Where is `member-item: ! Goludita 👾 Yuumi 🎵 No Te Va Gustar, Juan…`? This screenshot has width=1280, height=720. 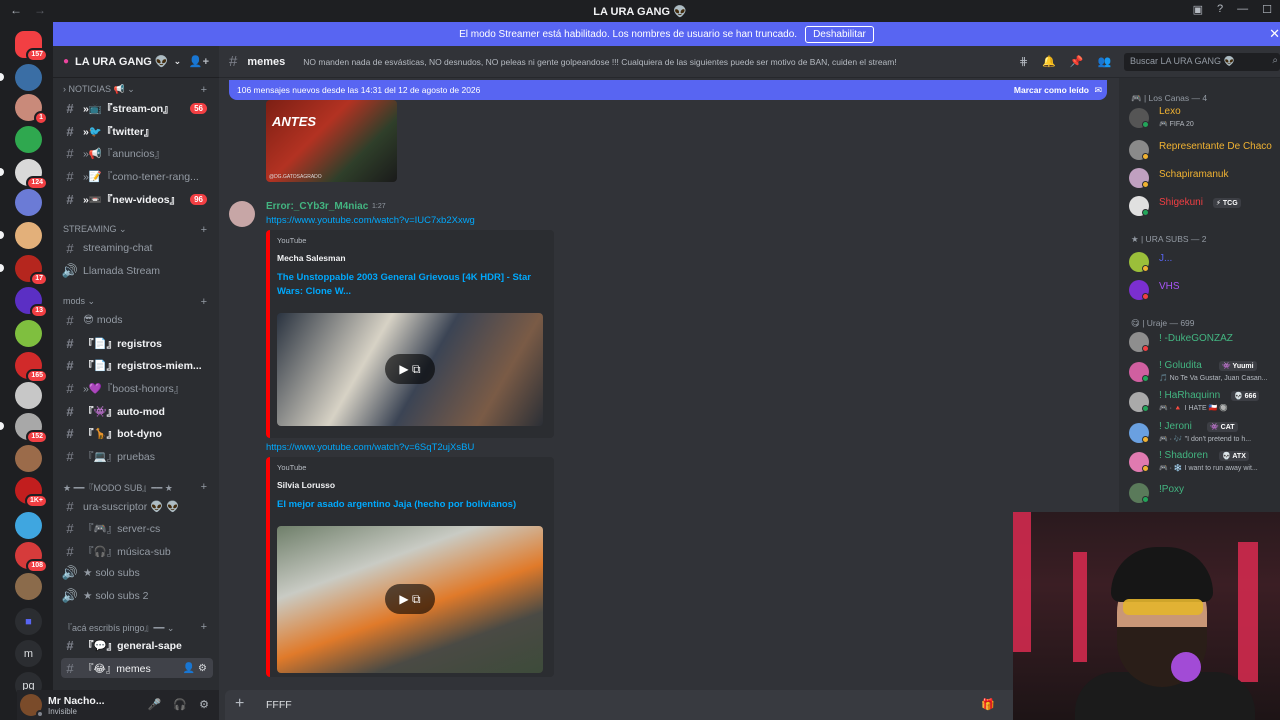
member-item: ! Goludita 👾 Yuumi 🎵 No Te Va Gustar, Juan… is located at coordinates (1204, 372).